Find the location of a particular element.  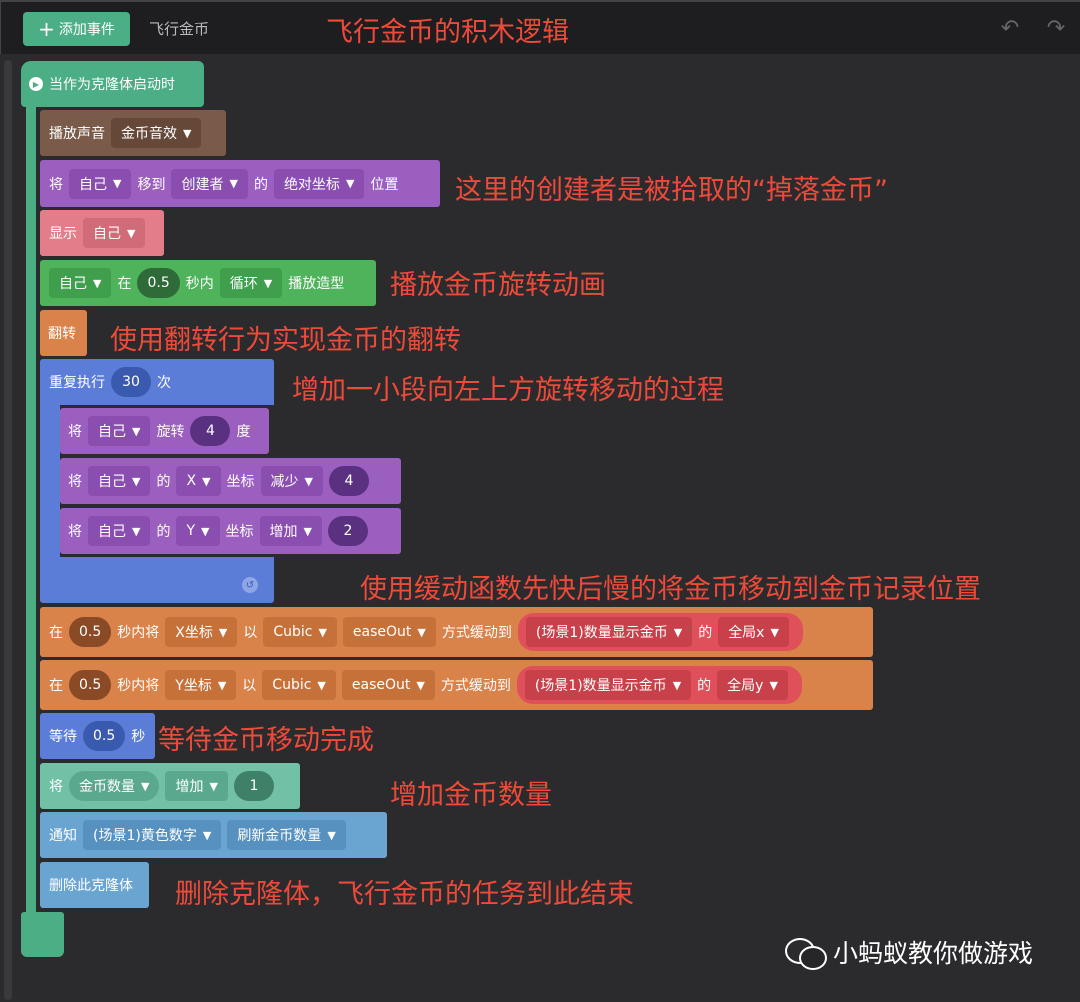

annotation-wait: 等待金币移动完成 is located at coordinates (266, 740).